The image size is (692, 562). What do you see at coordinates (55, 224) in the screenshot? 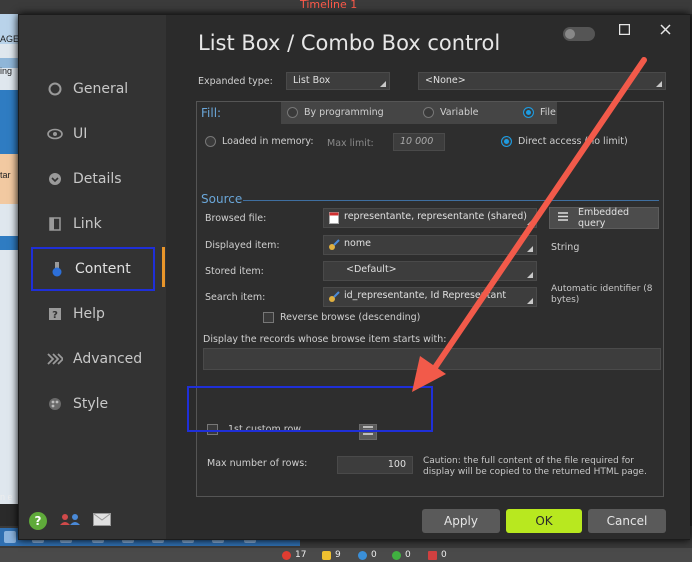
I see `link-icon` at bounding box center [55, 224].